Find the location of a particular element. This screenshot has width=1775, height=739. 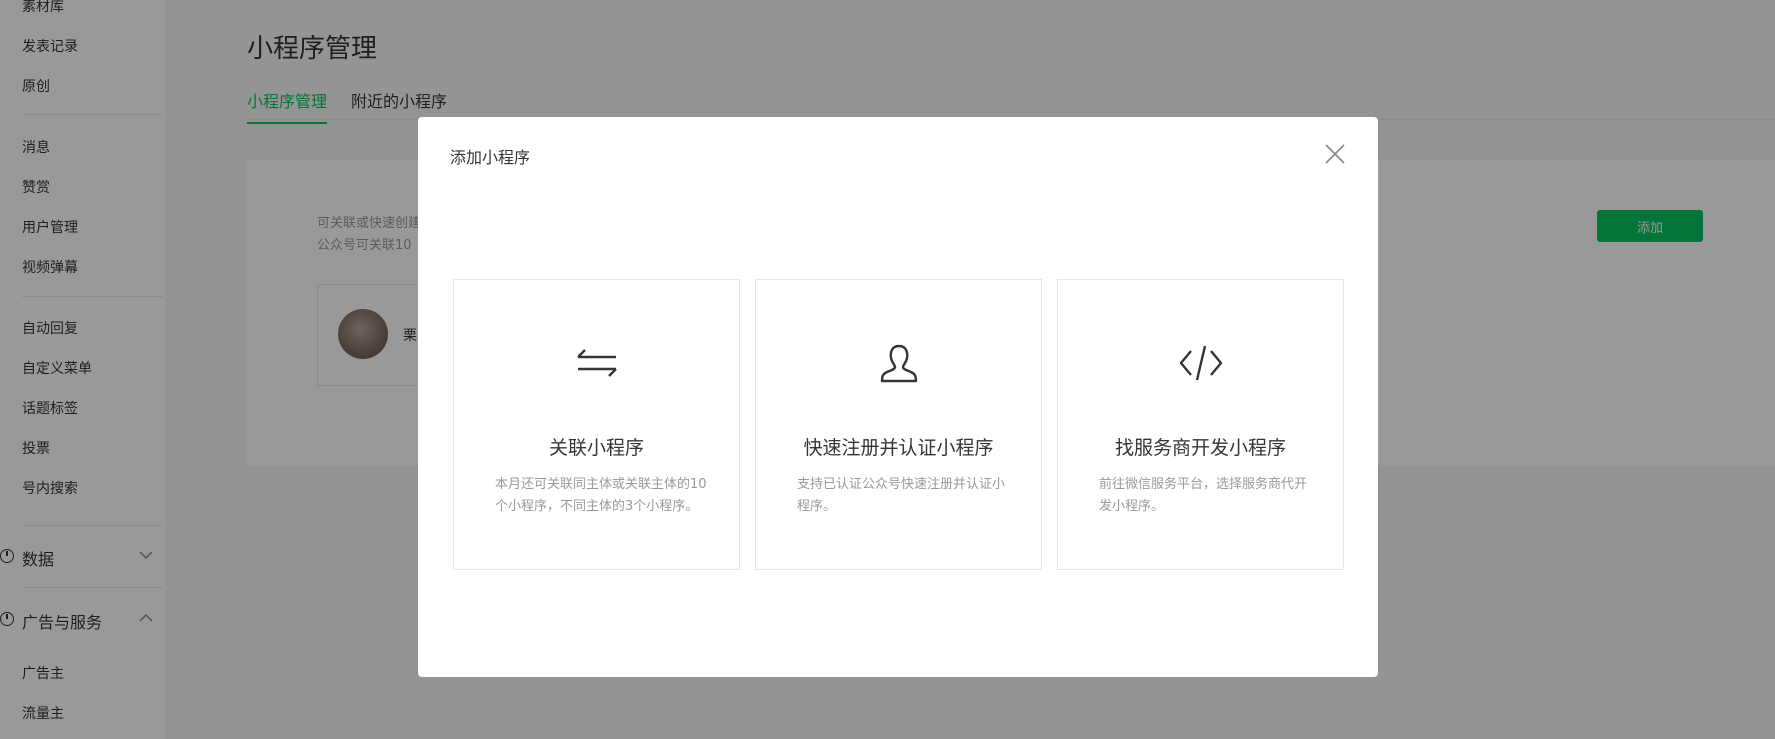

option-title: 找服务商开发小程序 is located at coordinates (1200, 448).